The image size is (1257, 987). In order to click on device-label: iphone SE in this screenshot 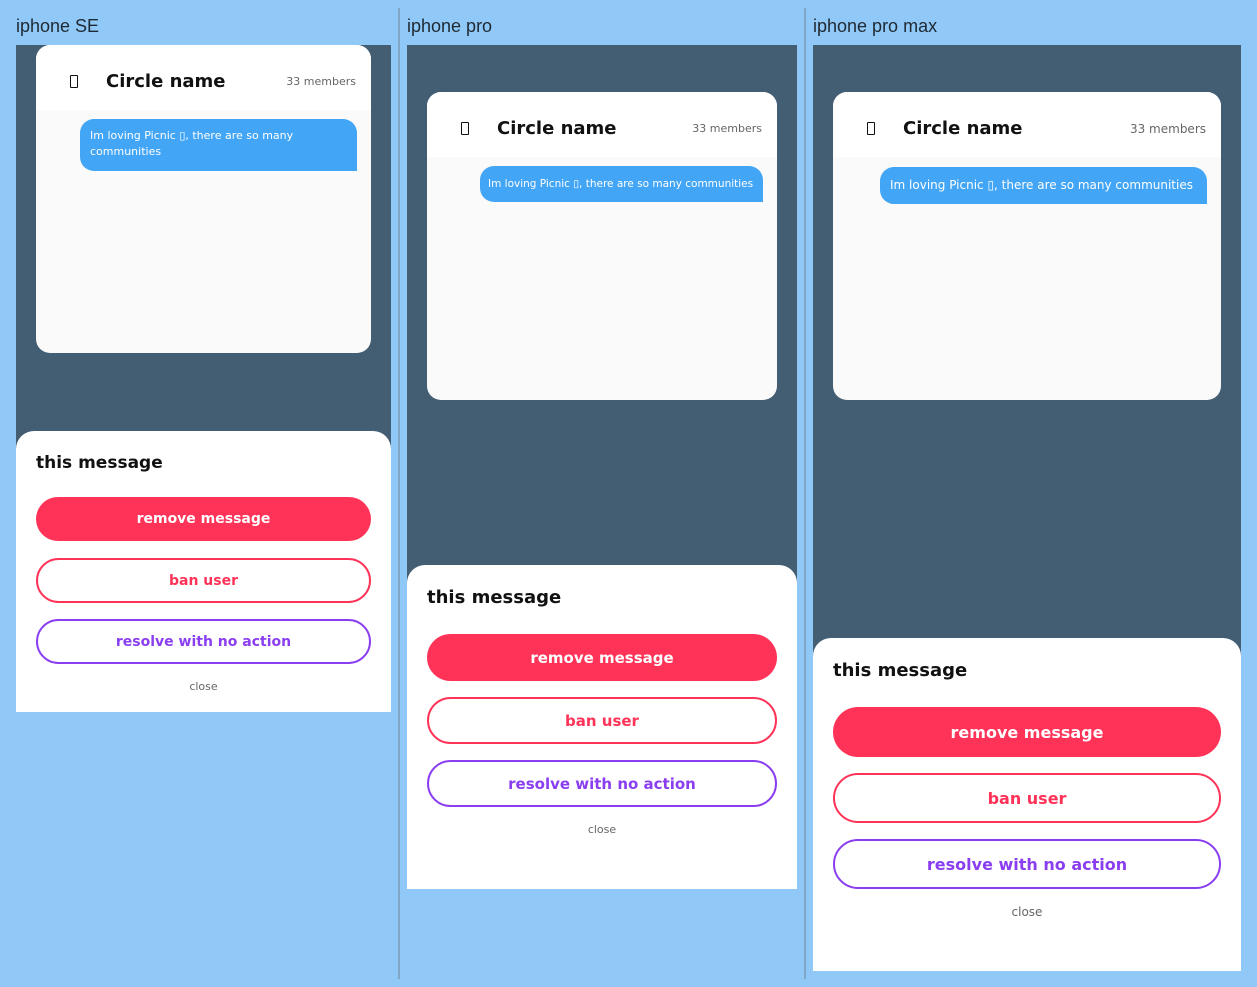, I will do `click(58, 26)`.